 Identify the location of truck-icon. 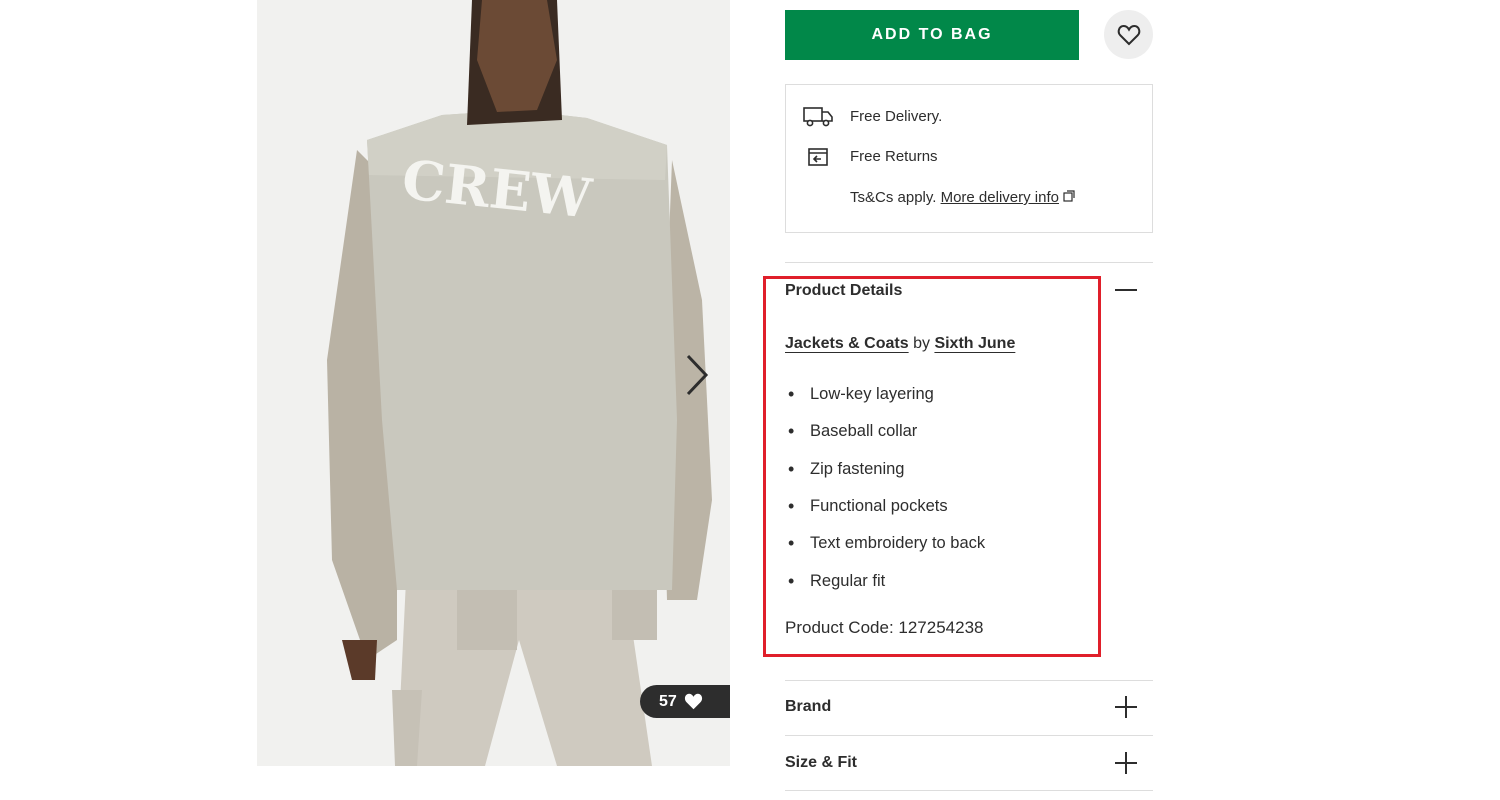
(818, 117).